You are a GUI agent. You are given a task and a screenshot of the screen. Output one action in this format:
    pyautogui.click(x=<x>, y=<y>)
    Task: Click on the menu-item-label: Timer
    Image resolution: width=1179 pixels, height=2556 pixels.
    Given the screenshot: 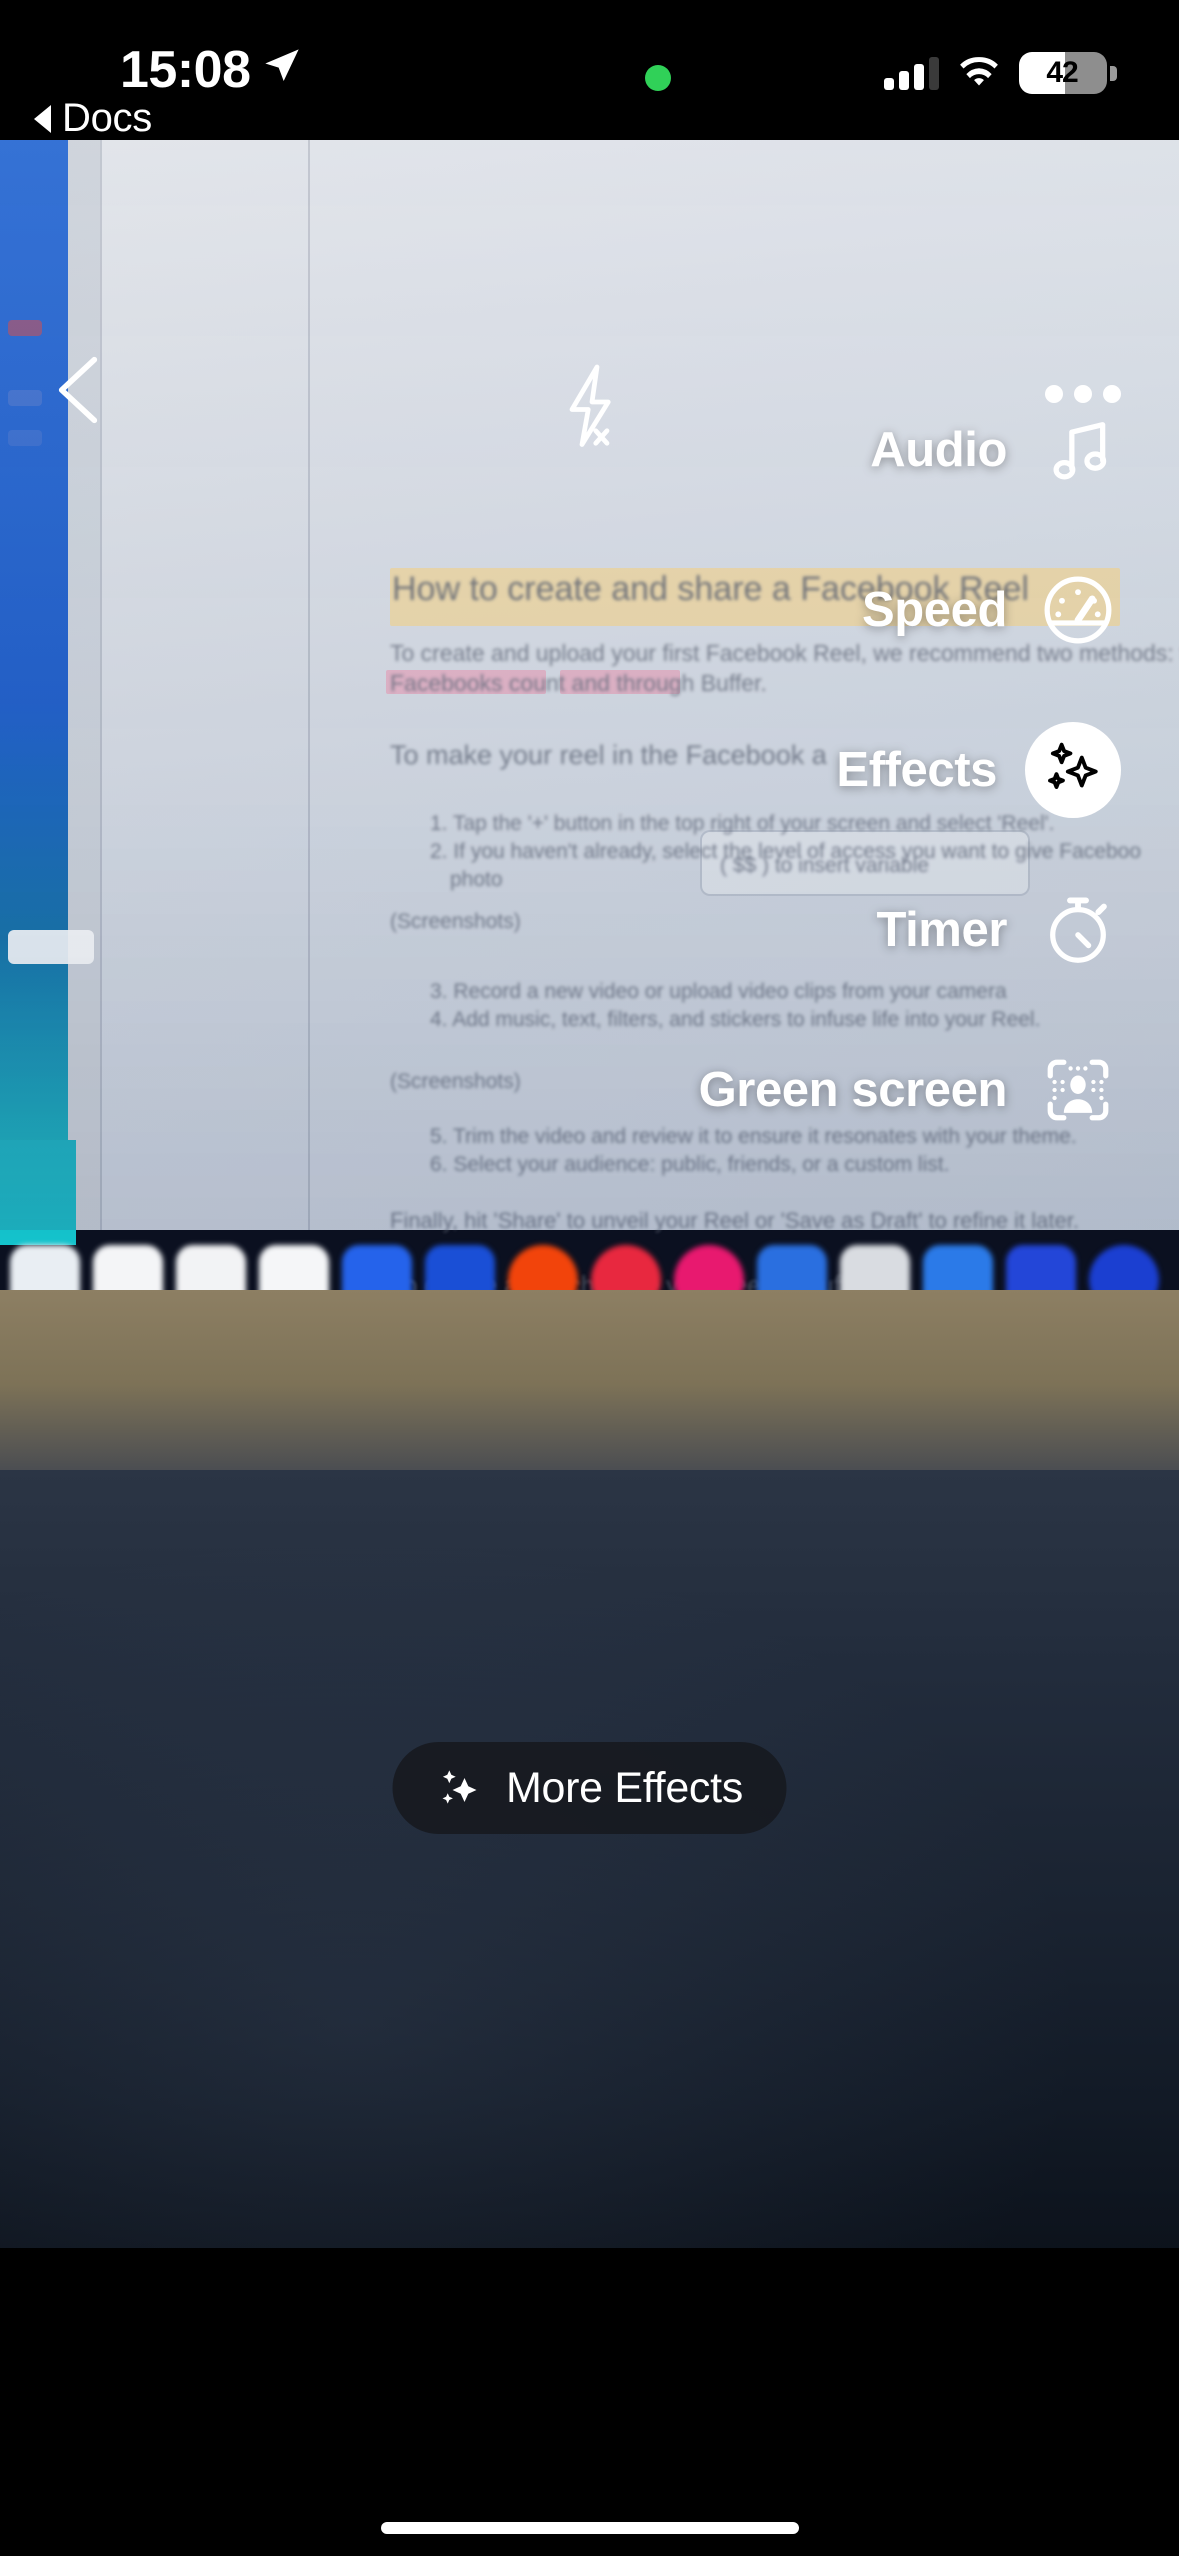 What is the action you would take?
    pyautogui.click(x=941, y=930)
    